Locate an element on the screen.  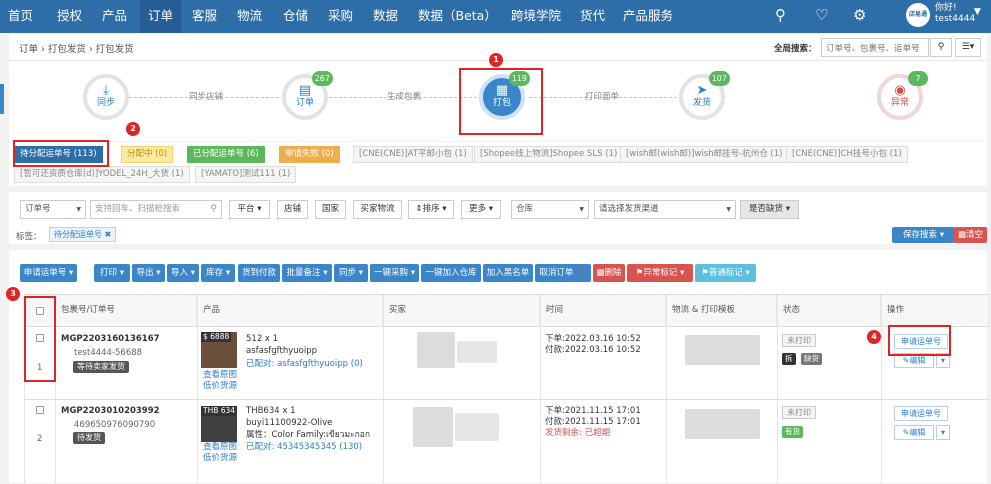
print-status-tag: 未打印 is located at coordinates (799, 340).